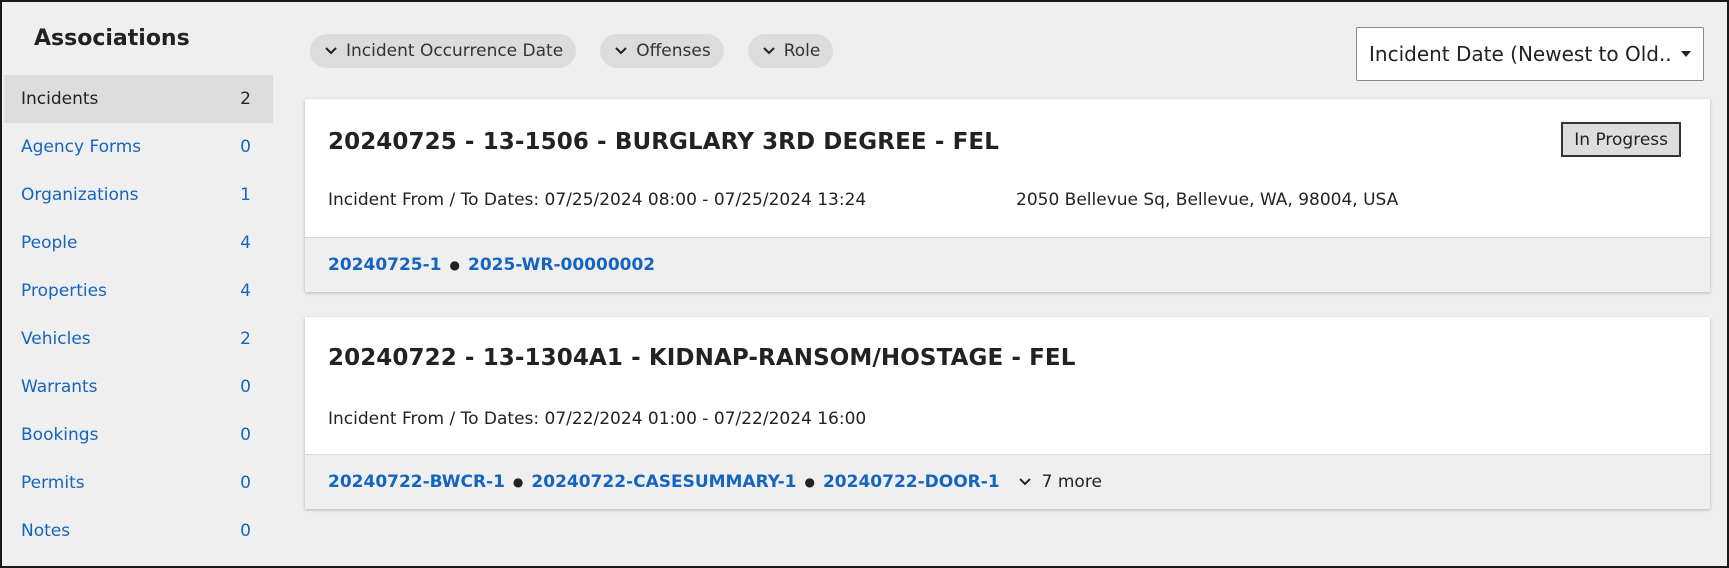  I want to click on report-link: 2025-WR-00000002, so click(561, 265).